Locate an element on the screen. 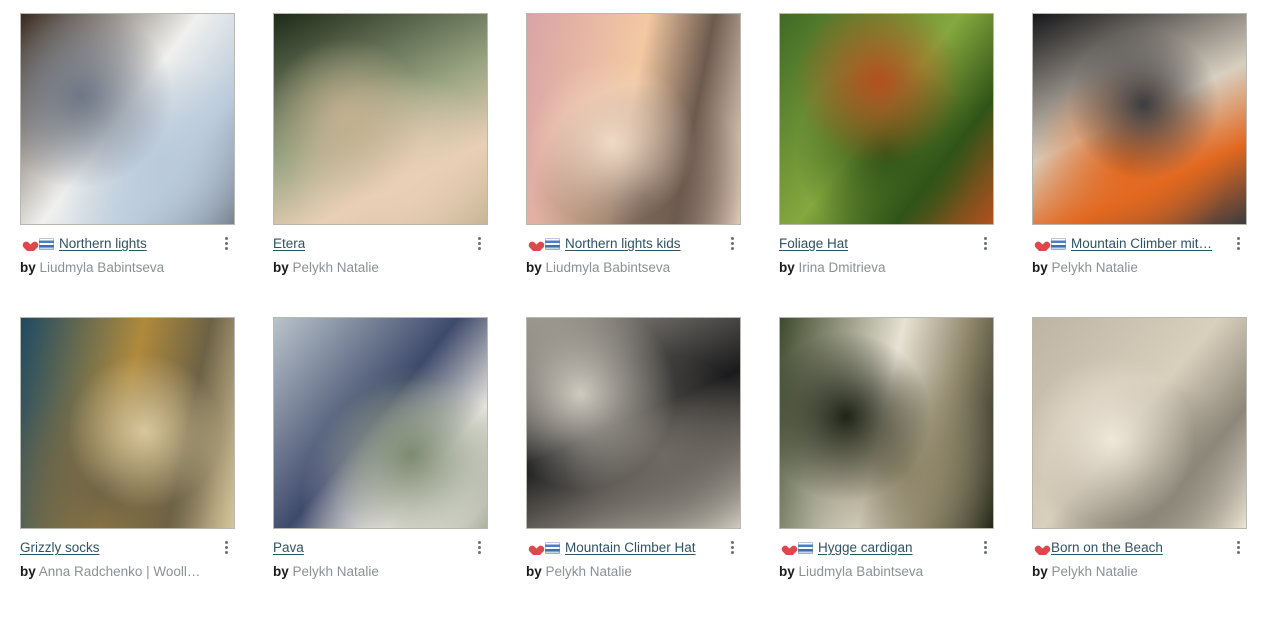  pattern-title-link: Mountain Climber Hat is located at coordinates (630, 547).